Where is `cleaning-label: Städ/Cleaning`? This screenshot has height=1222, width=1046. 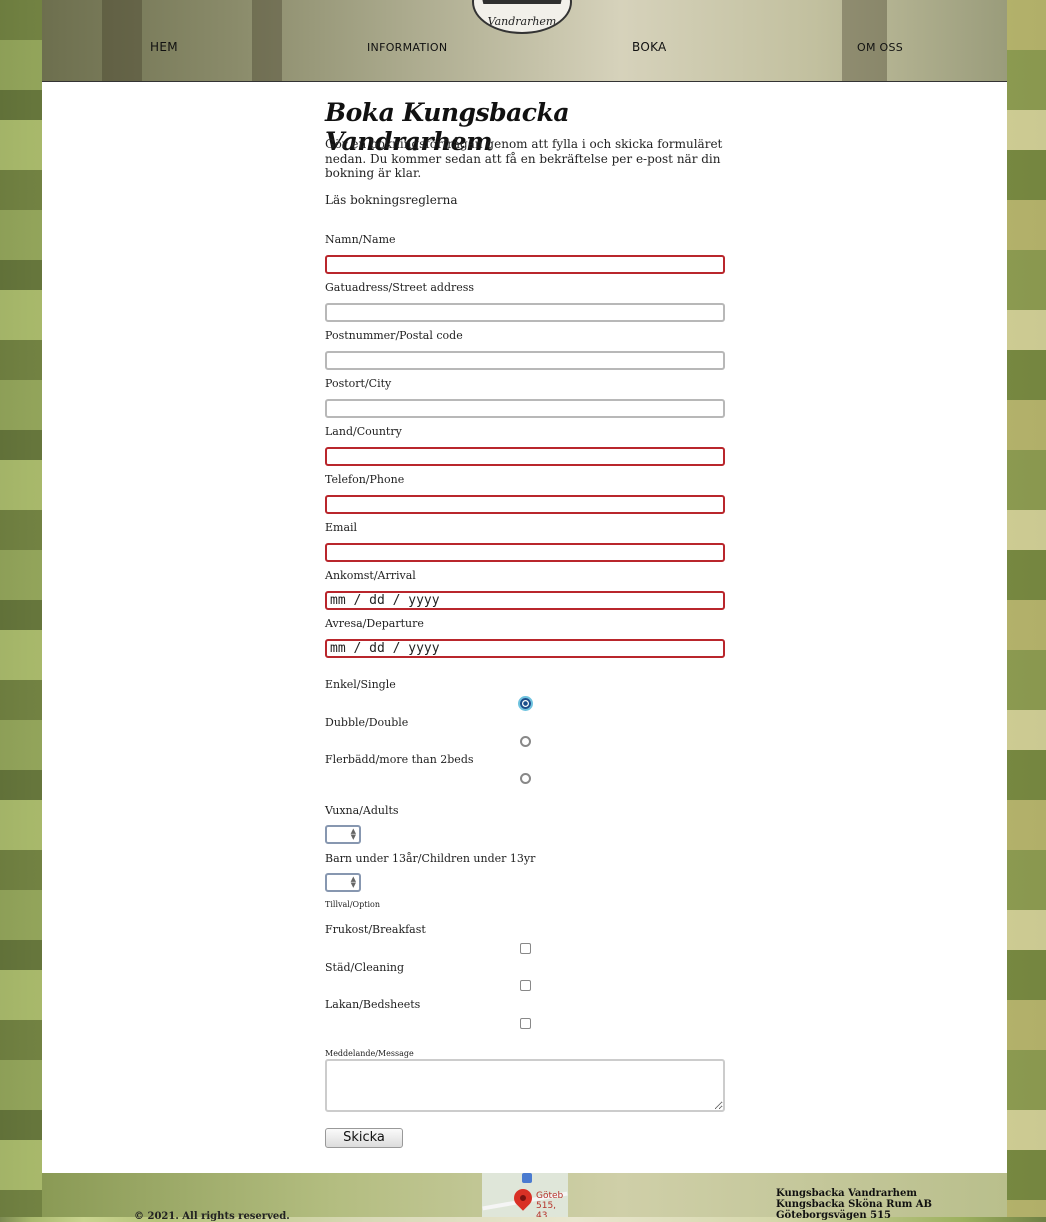 cleaning-label: Städ/Cleaning is located at coordinates (364, 967).